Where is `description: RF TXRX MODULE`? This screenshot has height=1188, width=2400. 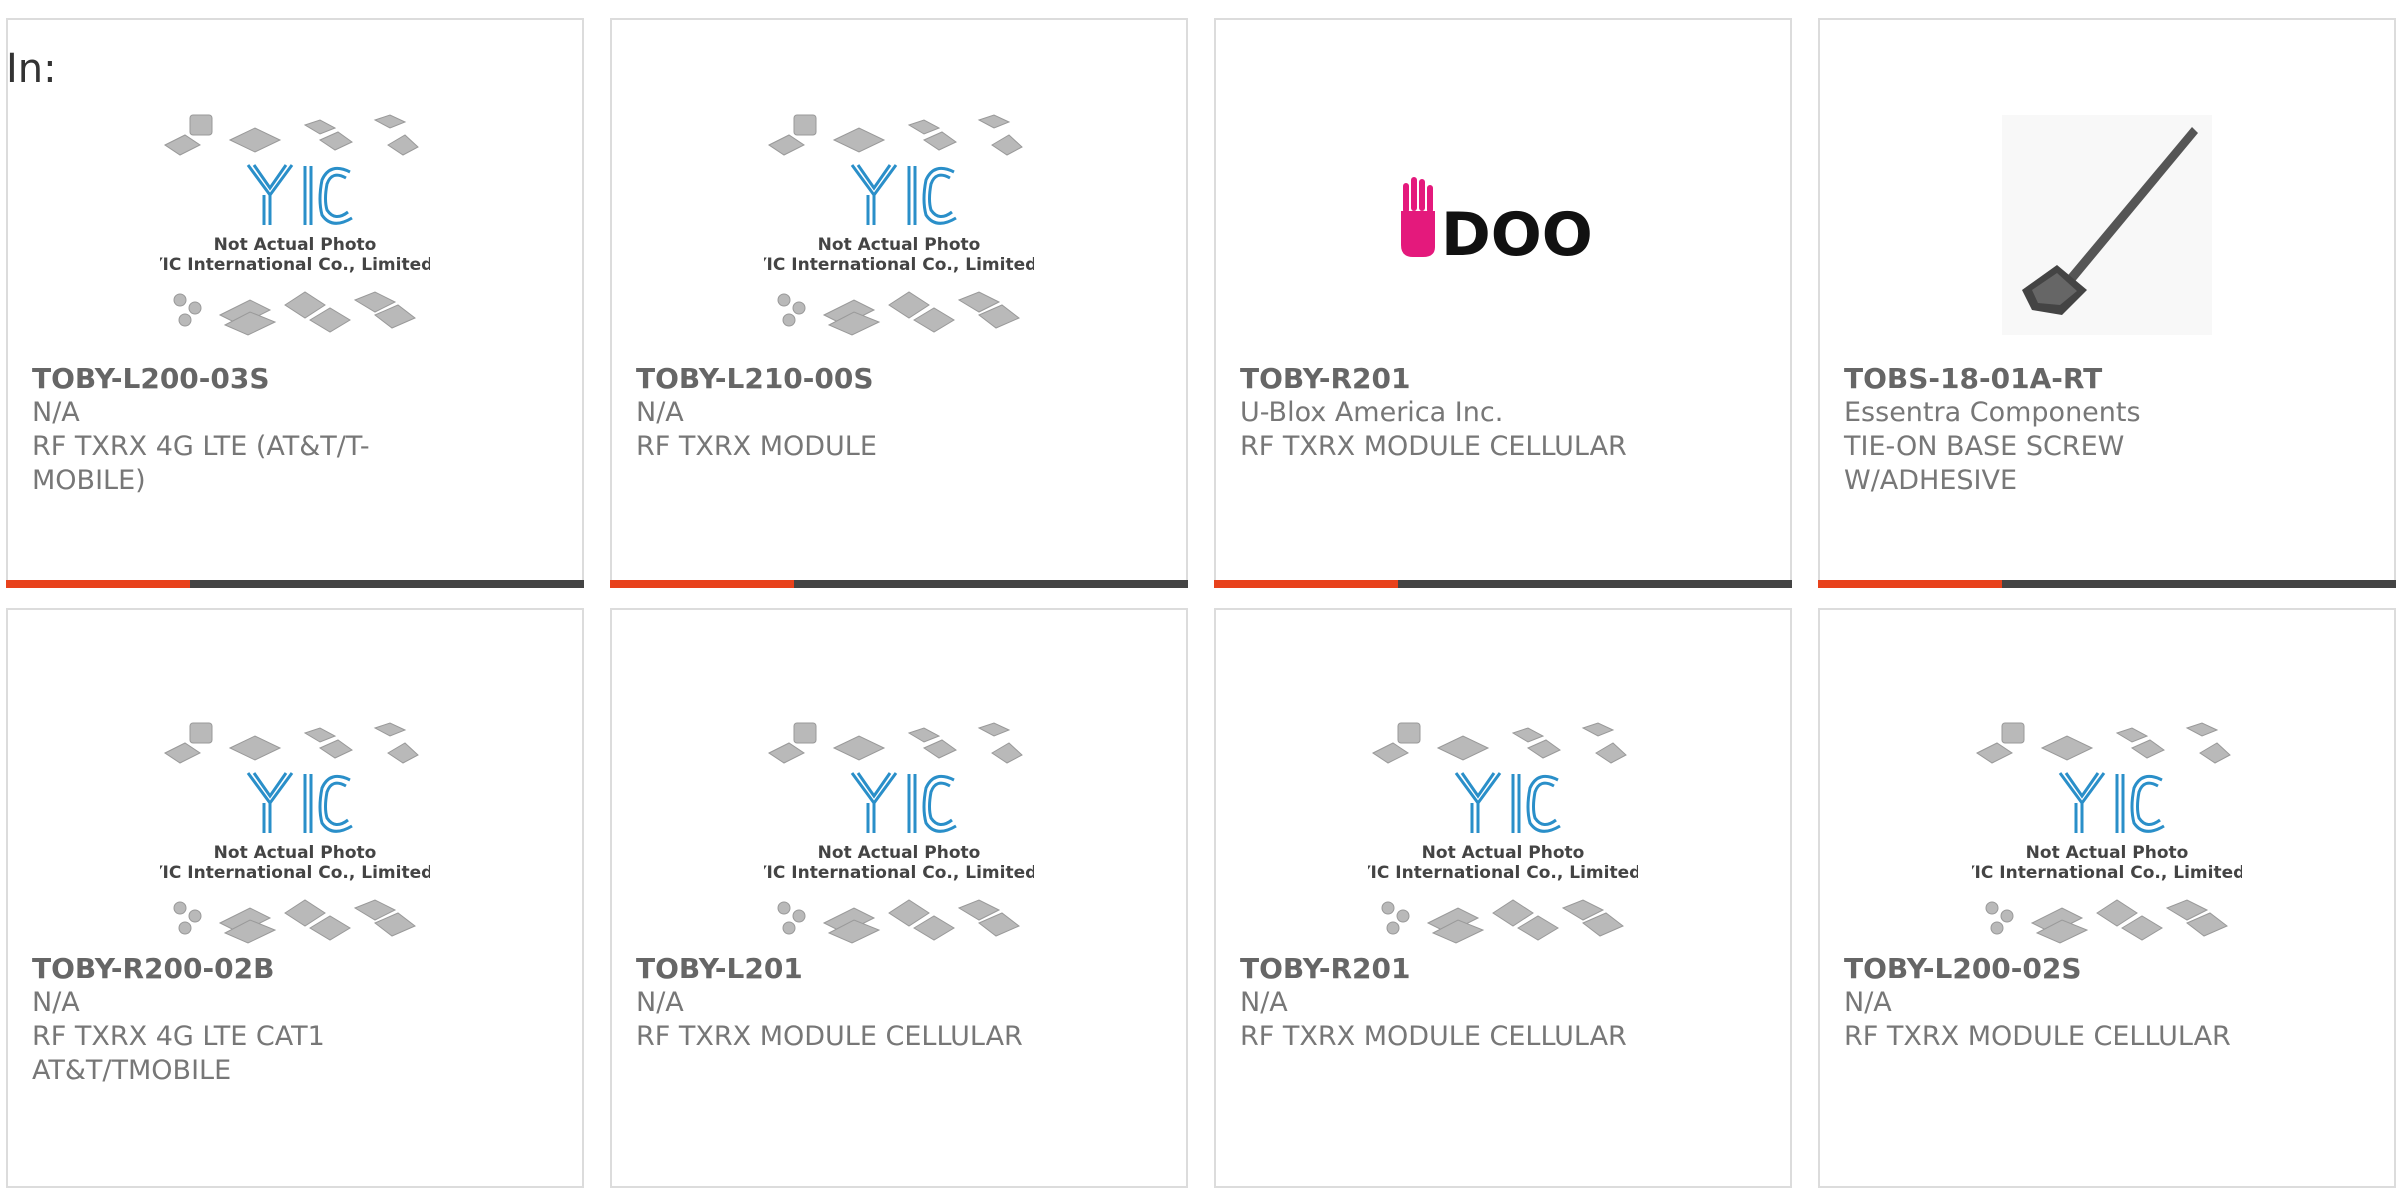
description: RF TXRX MODULE is located at coordinates (756, 446).